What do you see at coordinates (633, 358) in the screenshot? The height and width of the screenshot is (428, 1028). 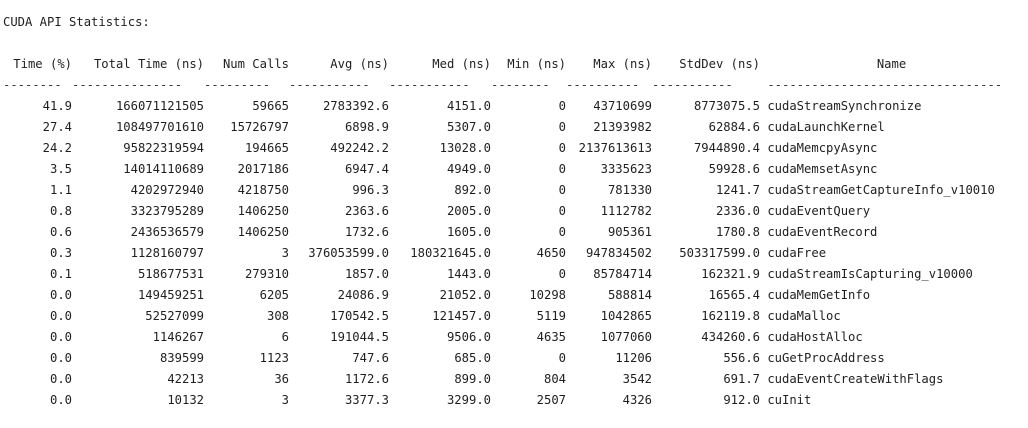 I see `cell-max: 11206` at bounding box center [633, 358].